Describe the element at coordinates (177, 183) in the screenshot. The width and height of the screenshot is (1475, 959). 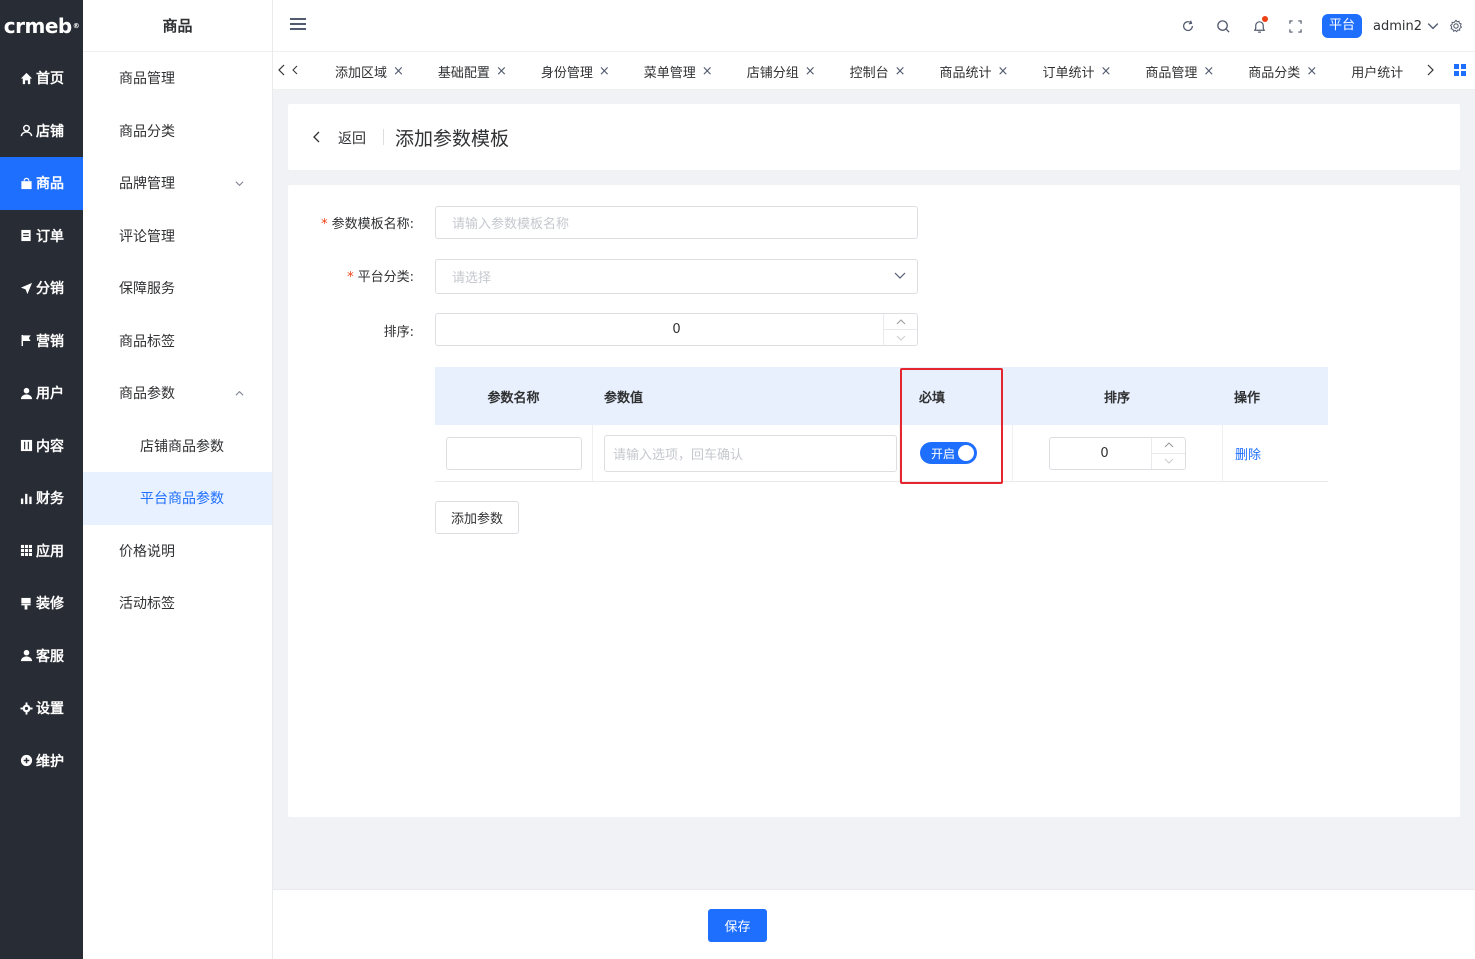
I see `submenu-item-brand: 品牌管理` at that location.